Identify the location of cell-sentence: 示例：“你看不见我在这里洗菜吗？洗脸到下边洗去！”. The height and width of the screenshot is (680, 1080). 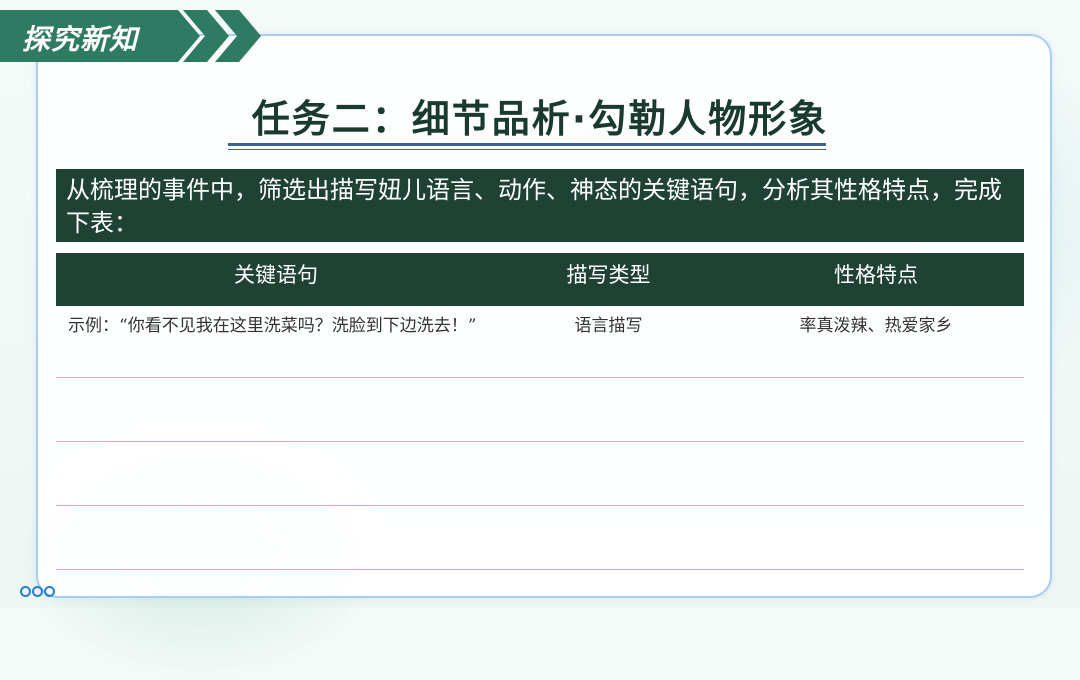
(272, 326).